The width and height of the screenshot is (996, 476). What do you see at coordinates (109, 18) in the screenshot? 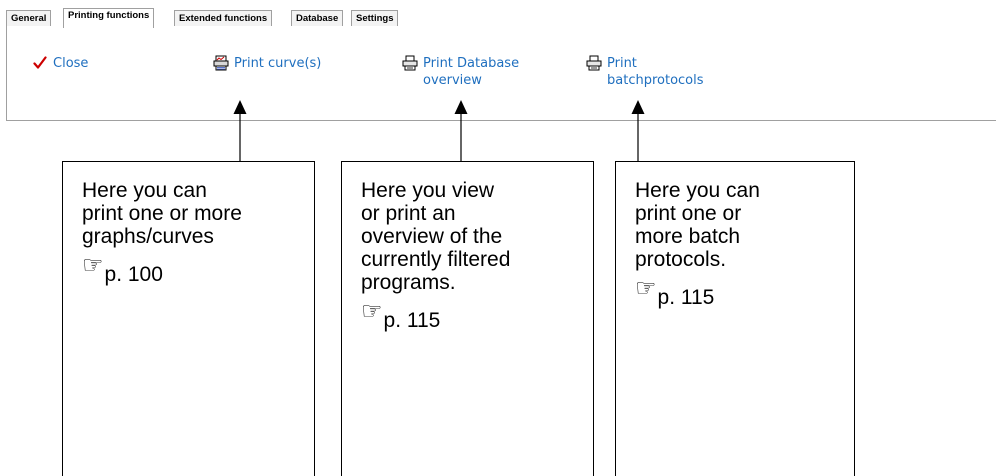
I see `tab-printing-functions: Printing functions` at bounding box center [109, 18].